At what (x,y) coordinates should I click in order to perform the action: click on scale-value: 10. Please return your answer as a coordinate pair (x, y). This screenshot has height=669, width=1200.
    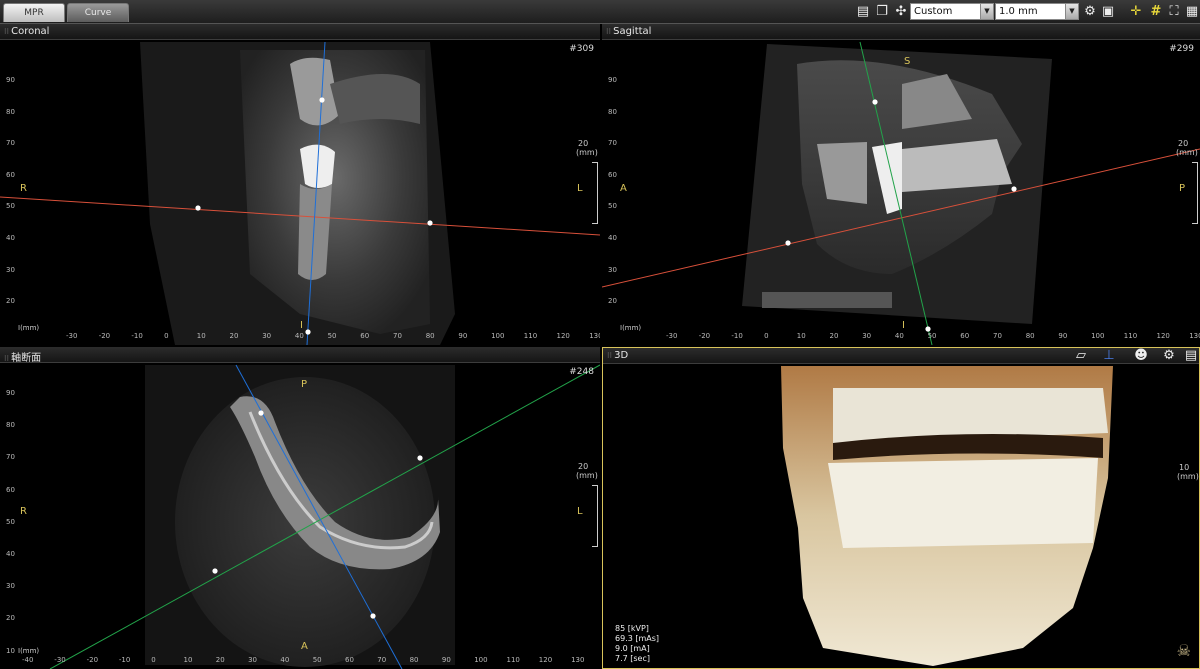
    Looking at the image, I should click on (1184, 467).